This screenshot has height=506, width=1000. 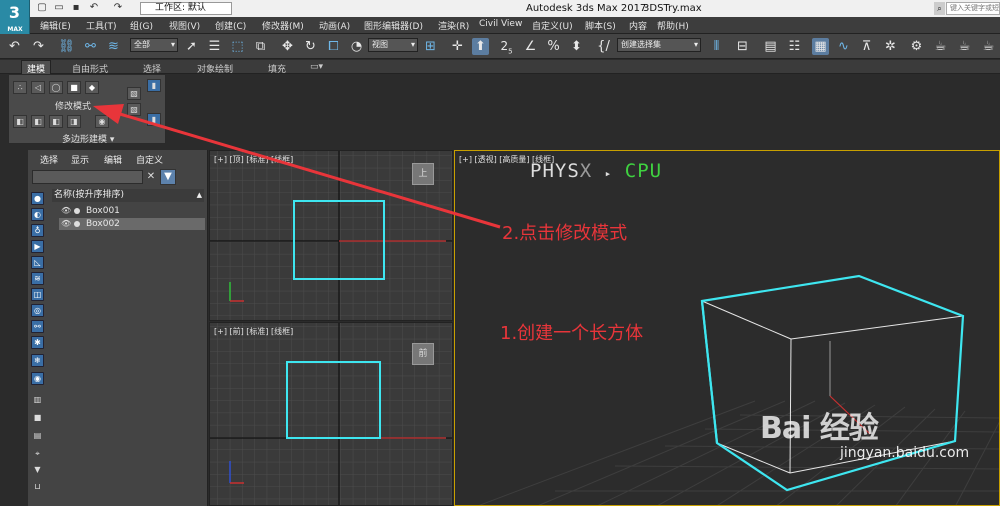 What do you see at coordinates (38, 121) in the screenshot?
I see `edit-tool-2-icon: ◧` at bounding box center [38, 121].